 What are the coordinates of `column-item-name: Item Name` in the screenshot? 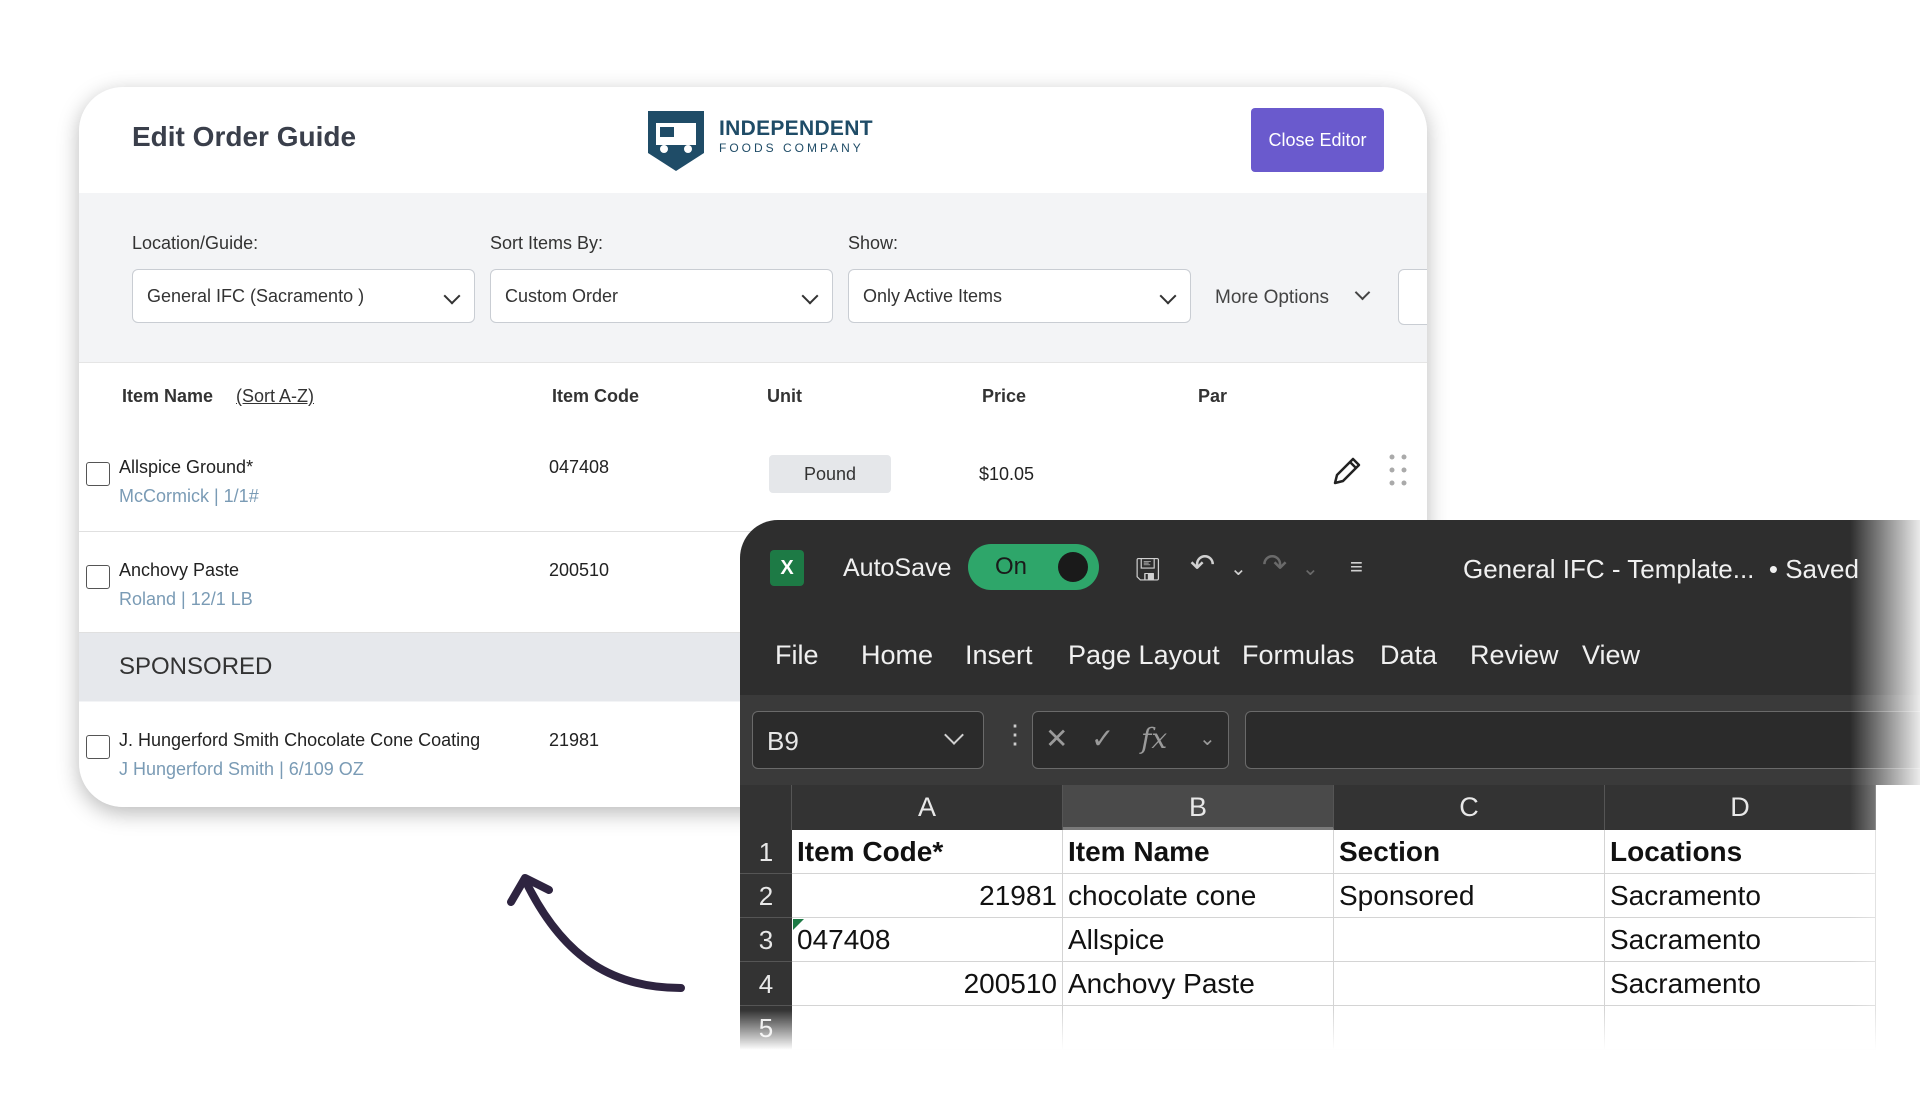 It's located at (168, 396).